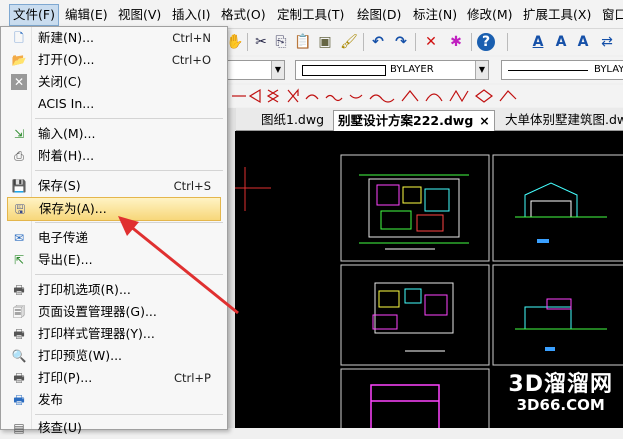 Image resolution: width=623 pixels, height=439 pixels. Describe the element at coordinates (19, 60) in the screenshot. I see `open-folder-icon: 📂` at that location.